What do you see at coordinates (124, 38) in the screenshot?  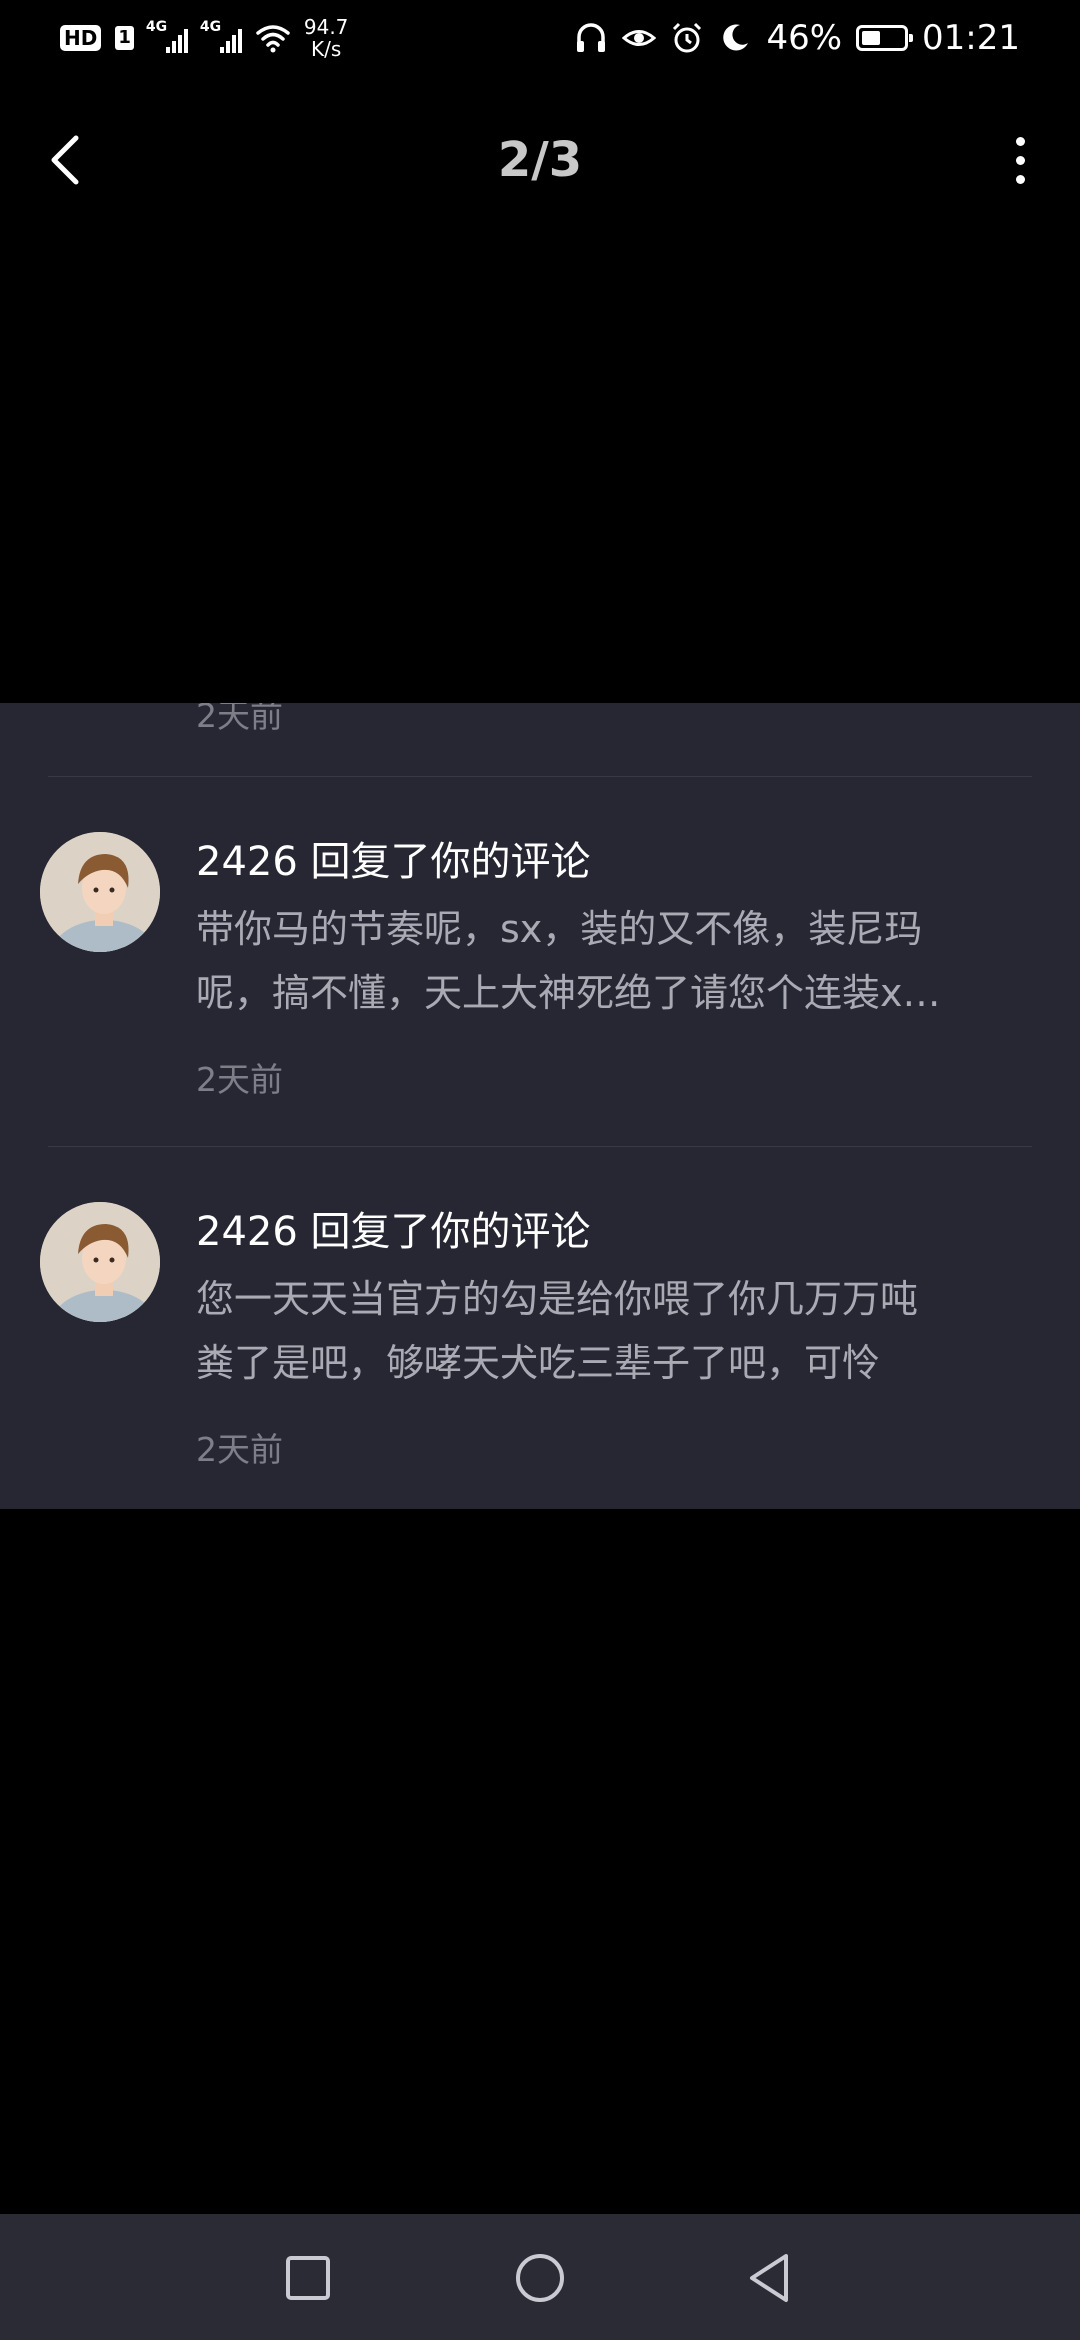 I see `sim-icon: 1` at bounding box center [124, 38].